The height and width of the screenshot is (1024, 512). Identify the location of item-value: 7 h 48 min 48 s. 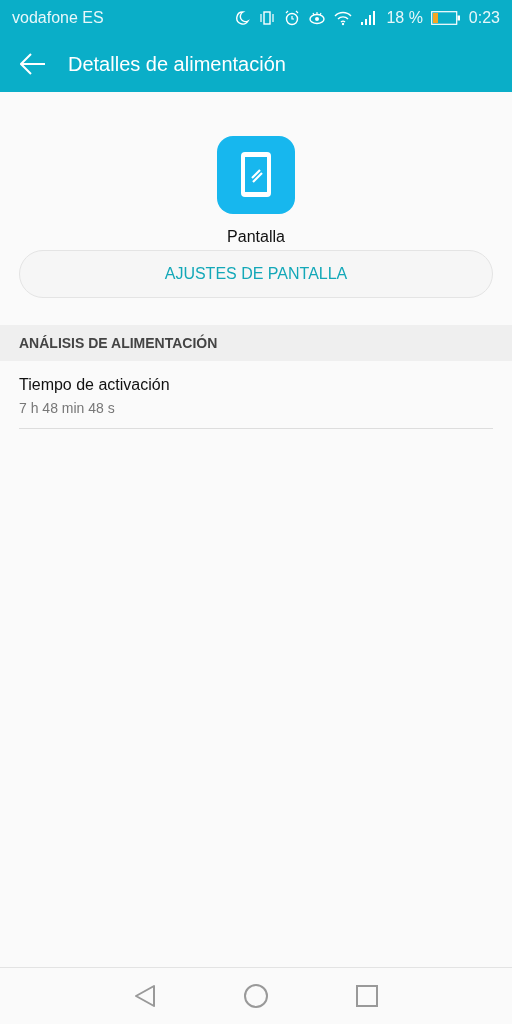
(67, 408).